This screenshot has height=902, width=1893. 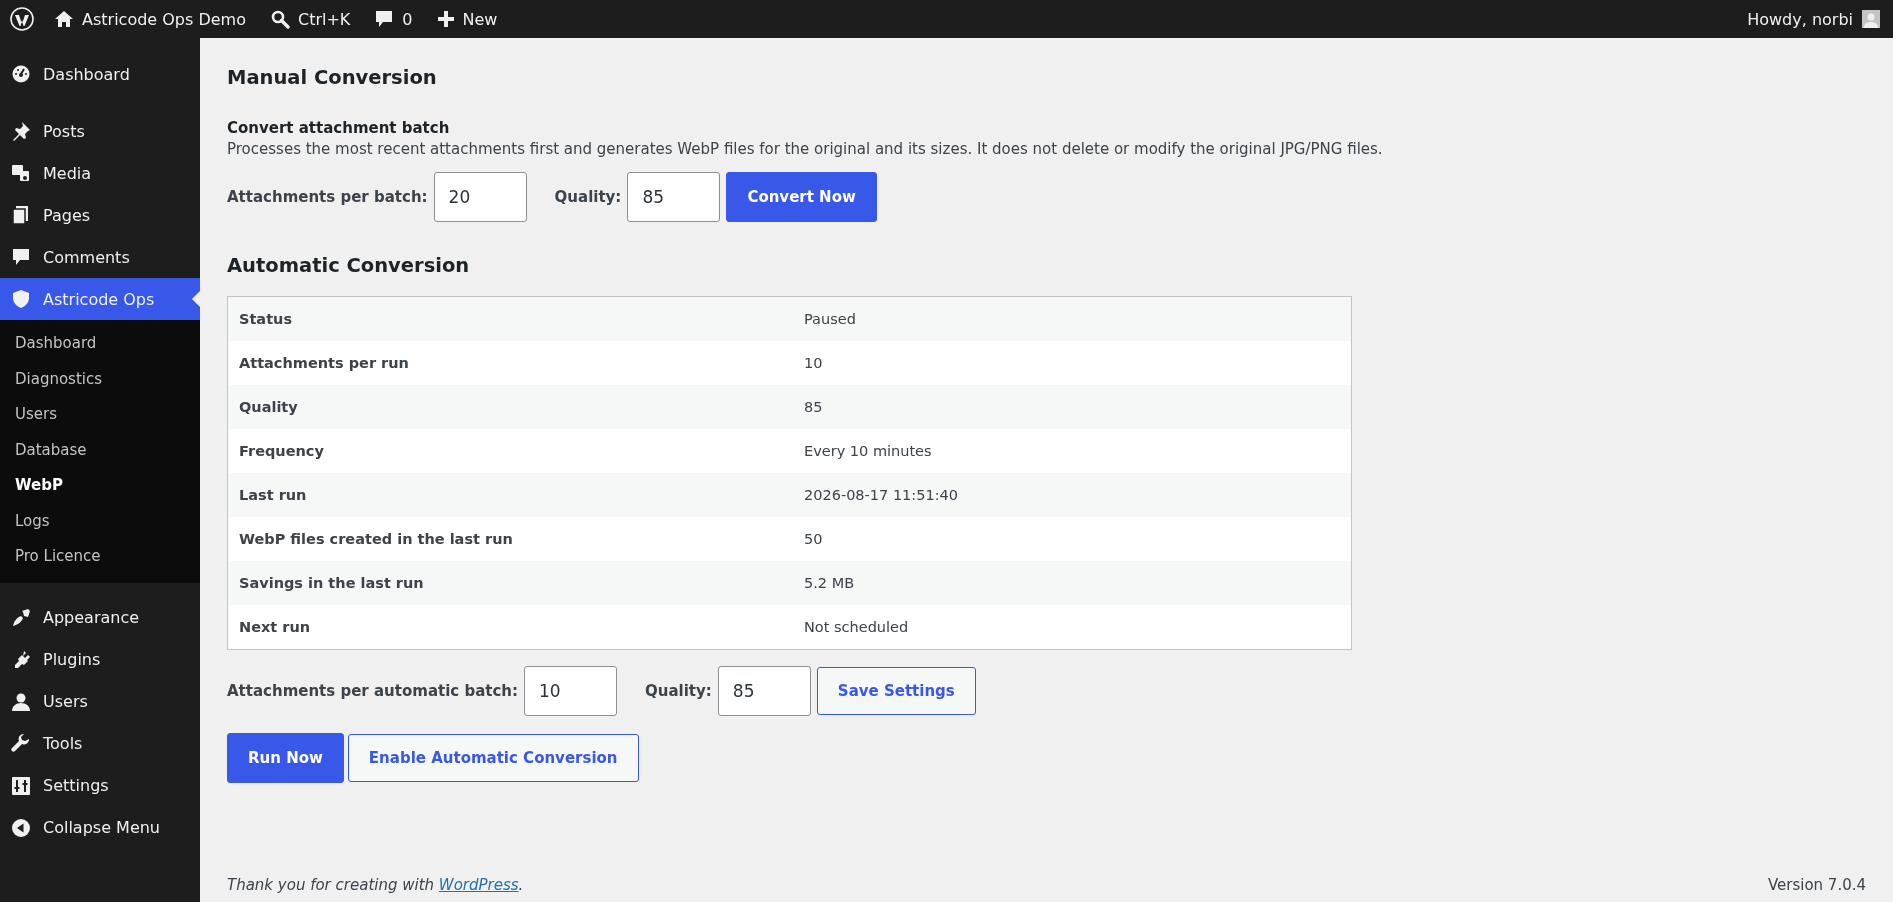 What do you see at coordinates (1072, 451) in the screenshot?
I see `table-cell: Every 10 minutes` at bounding box center [1072, 451].